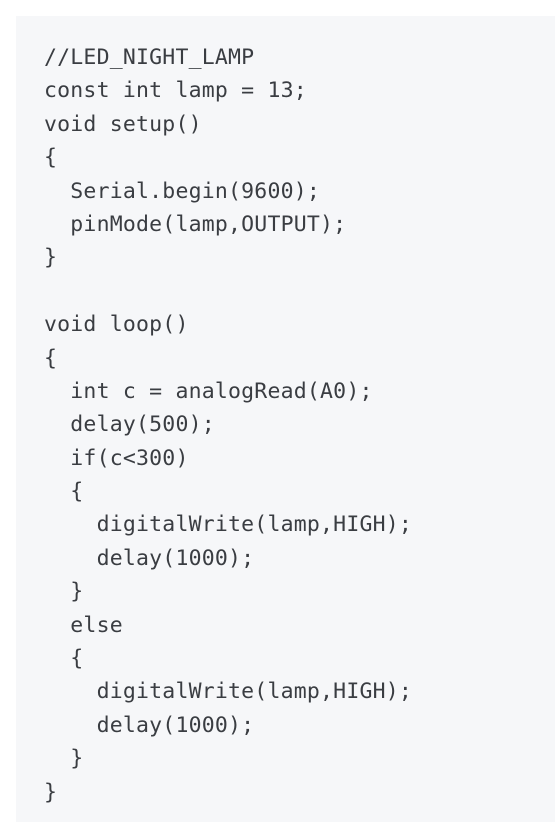  I want to click on code-line-delay-if: delay(1000);, so click(149, 558).